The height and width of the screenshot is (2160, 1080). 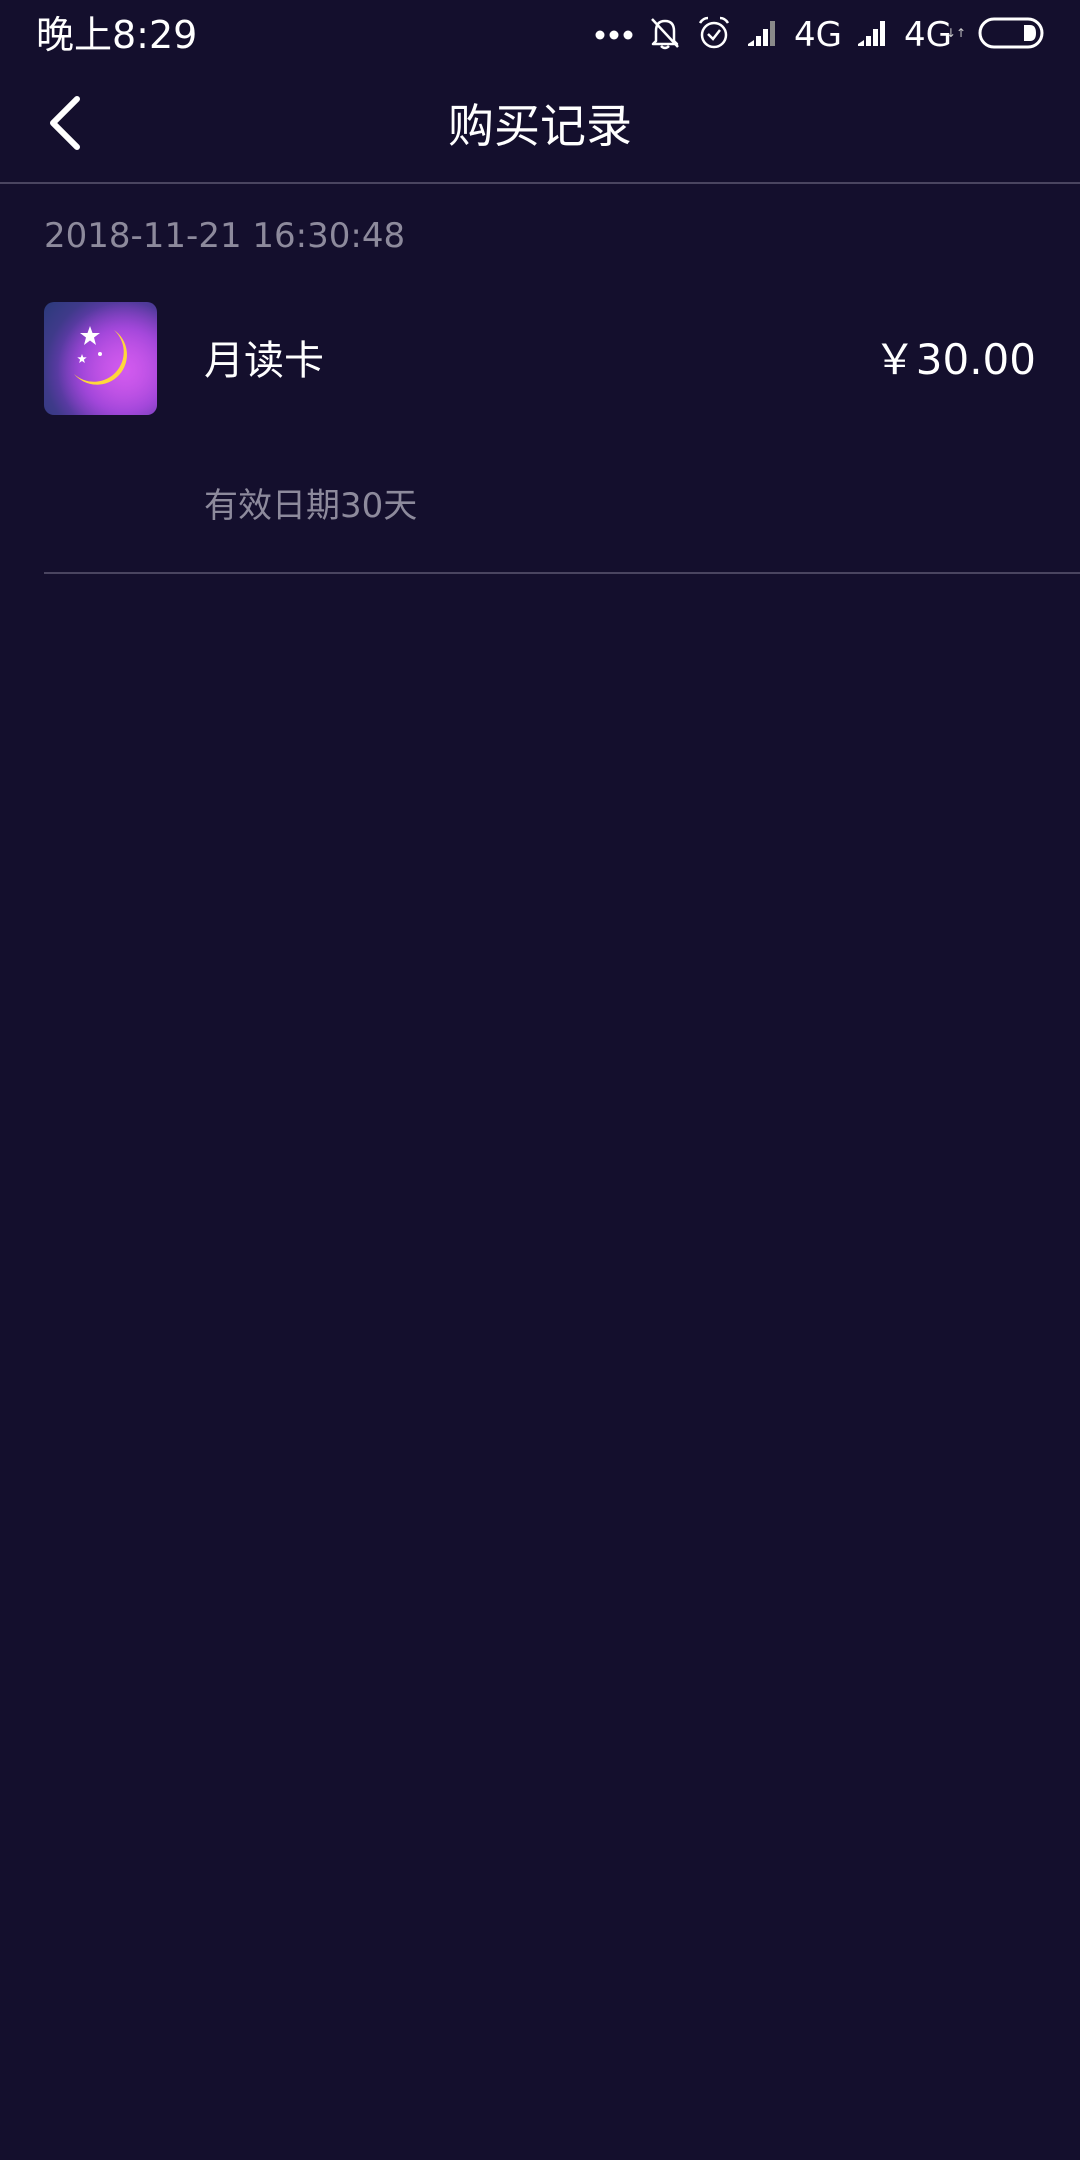 I want to click on page-title: 购买记录, so click(x=540, y=126).